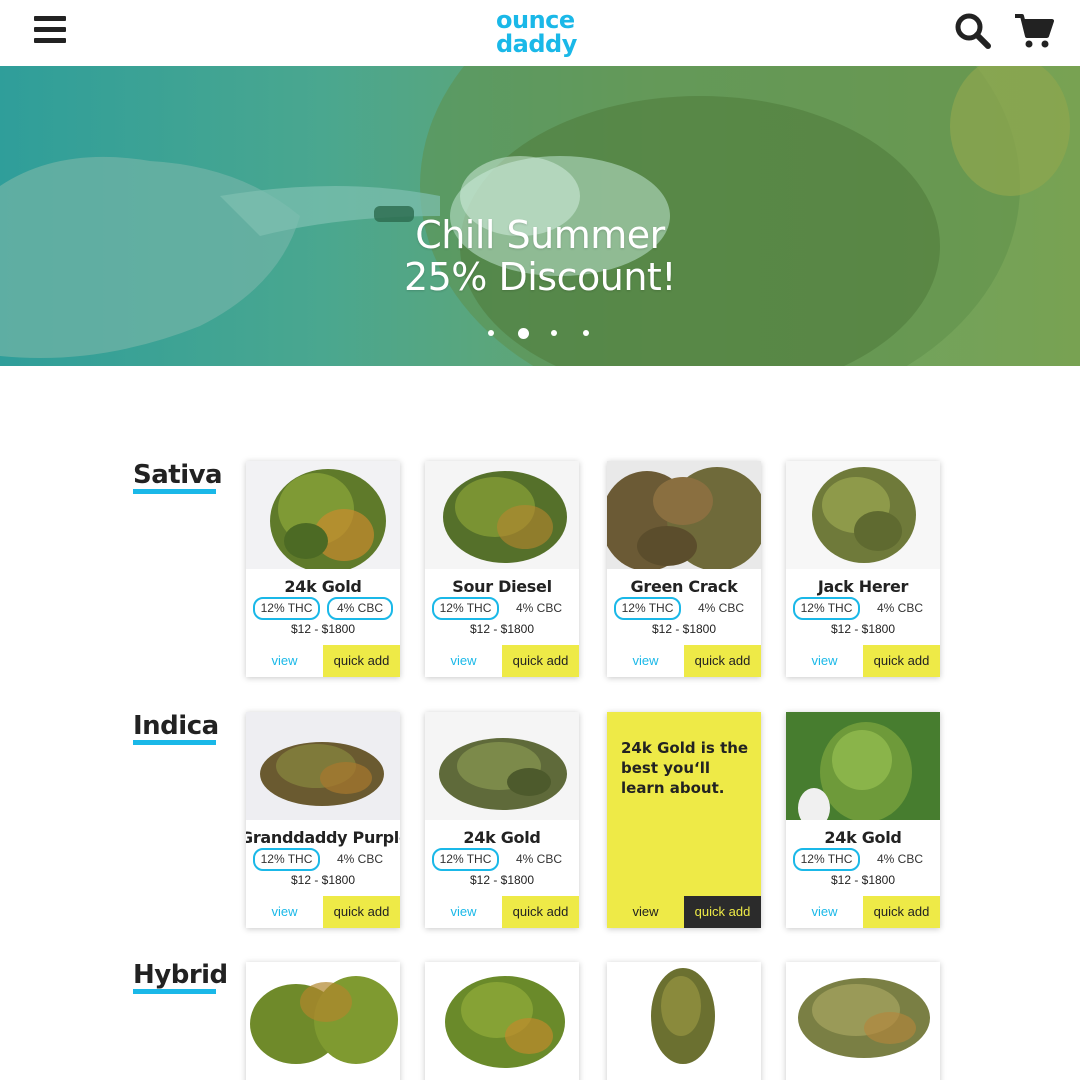 The image size is (1080, 1080). I want to click on hero-headline: Chill Summer 25% Discount!, so click(540, 256).